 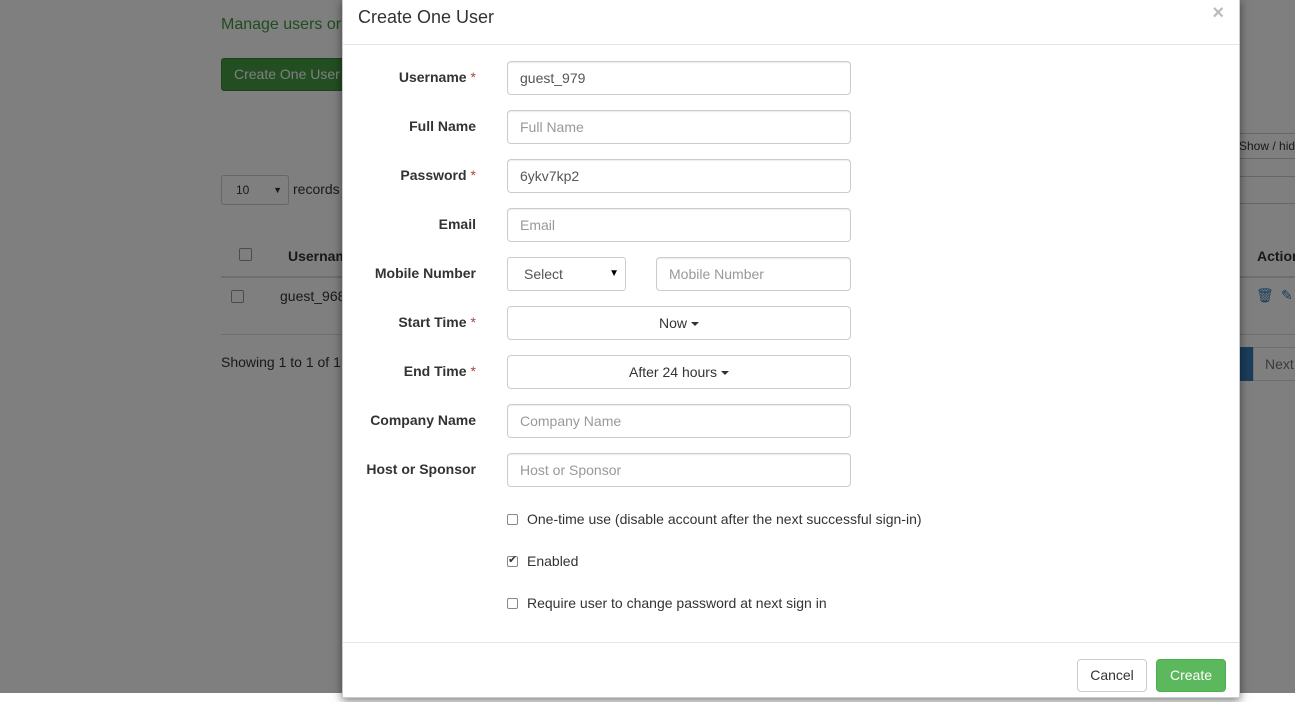 What do you see at coordinates (543, 274) in the screenshot?
I see `country-code-select-value: Select` at bounding box center [543, 274].